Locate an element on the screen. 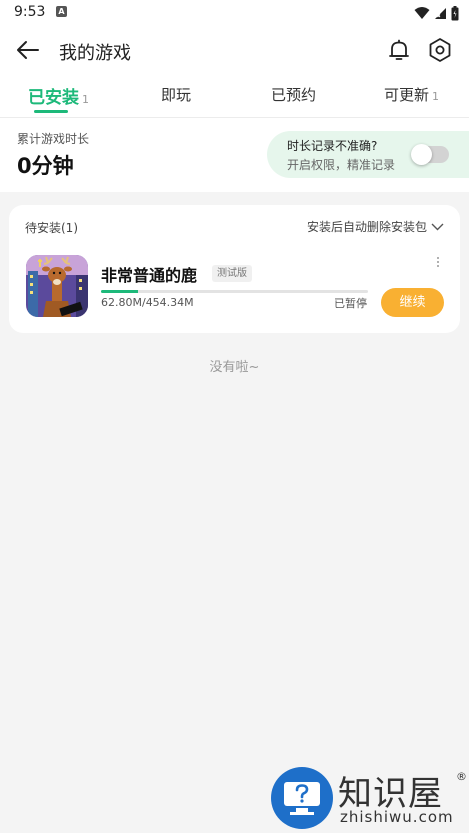 The width and height of the screenshot is (469, 833). watermark-logo is located at coordinates (302, 798).